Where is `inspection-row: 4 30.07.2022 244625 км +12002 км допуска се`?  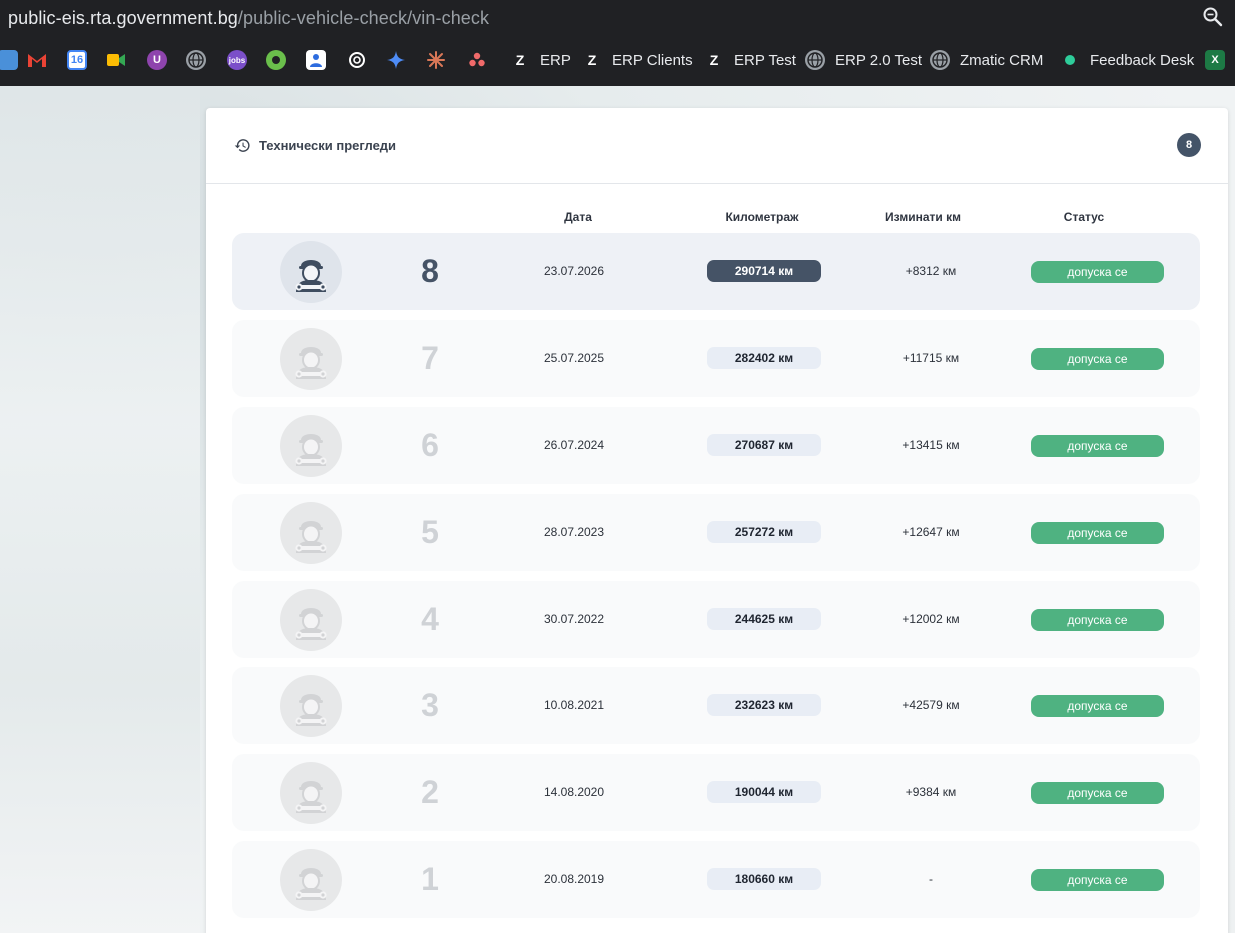
inspection-row: 4 30.07.2022 244625 км +12002 км допуска се is located at coordinates (716, 619).